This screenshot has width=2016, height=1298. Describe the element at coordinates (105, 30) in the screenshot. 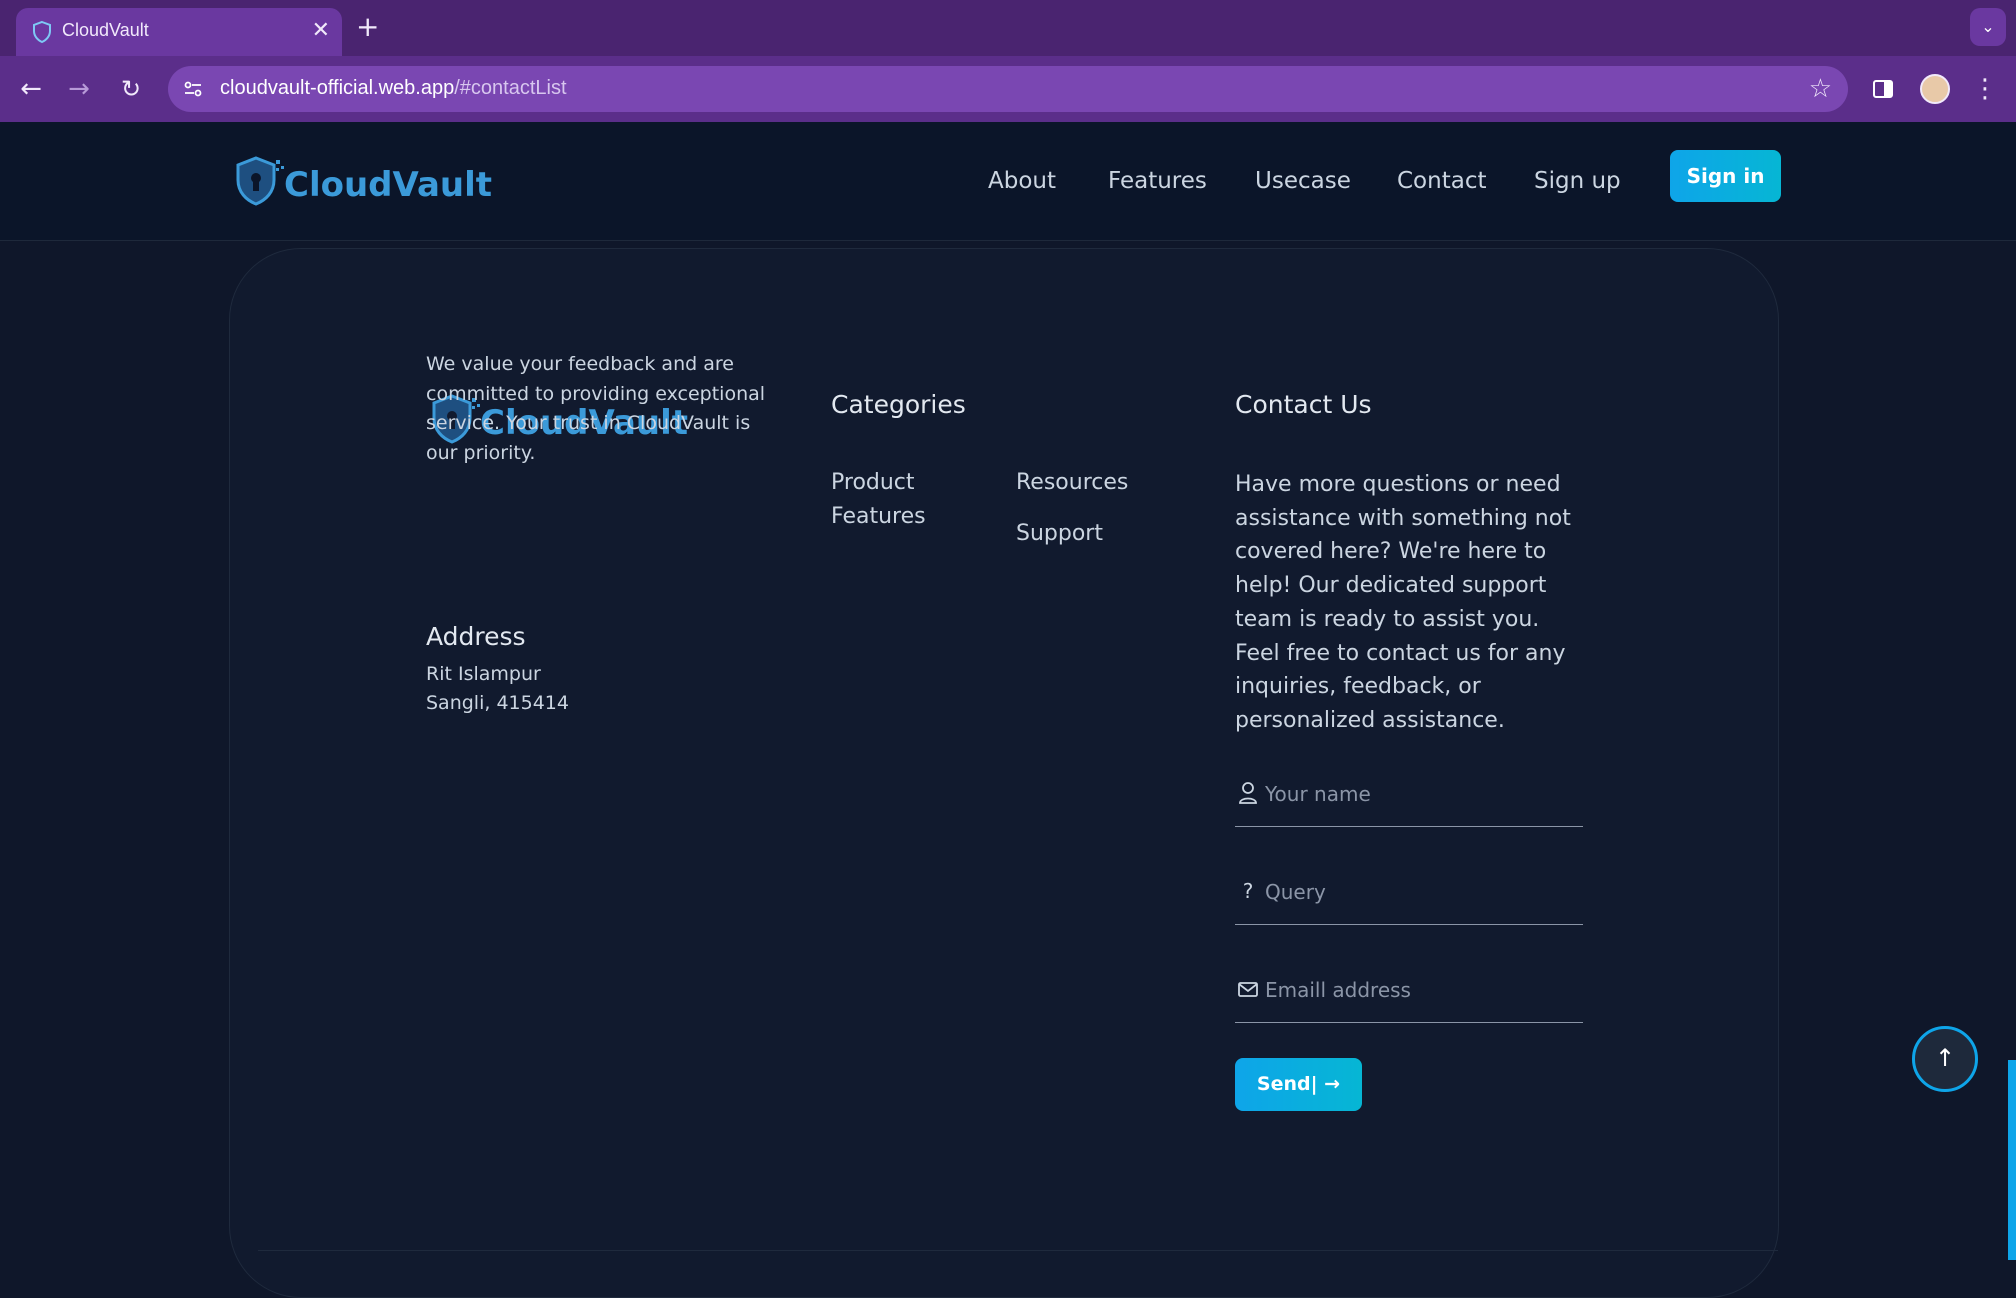

I see `tab-title: CloudVault` at that location.